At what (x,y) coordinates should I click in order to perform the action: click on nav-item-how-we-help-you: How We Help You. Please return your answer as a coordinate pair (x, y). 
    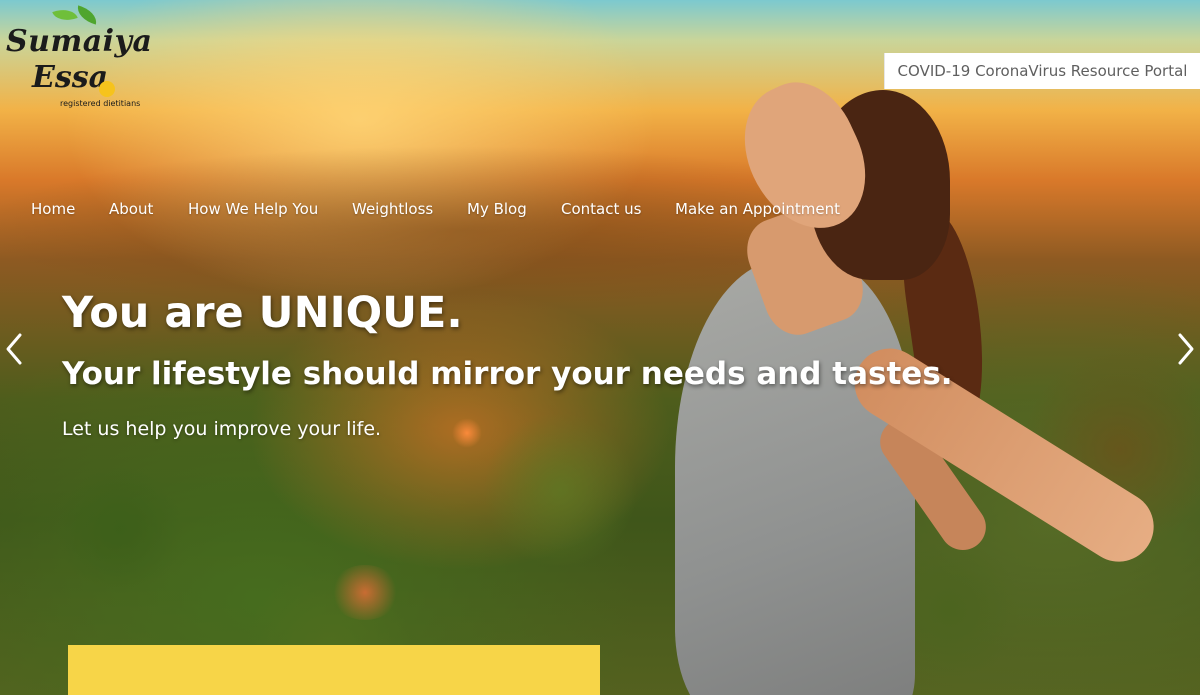
    Looking at the image, I should click on (253, 209).